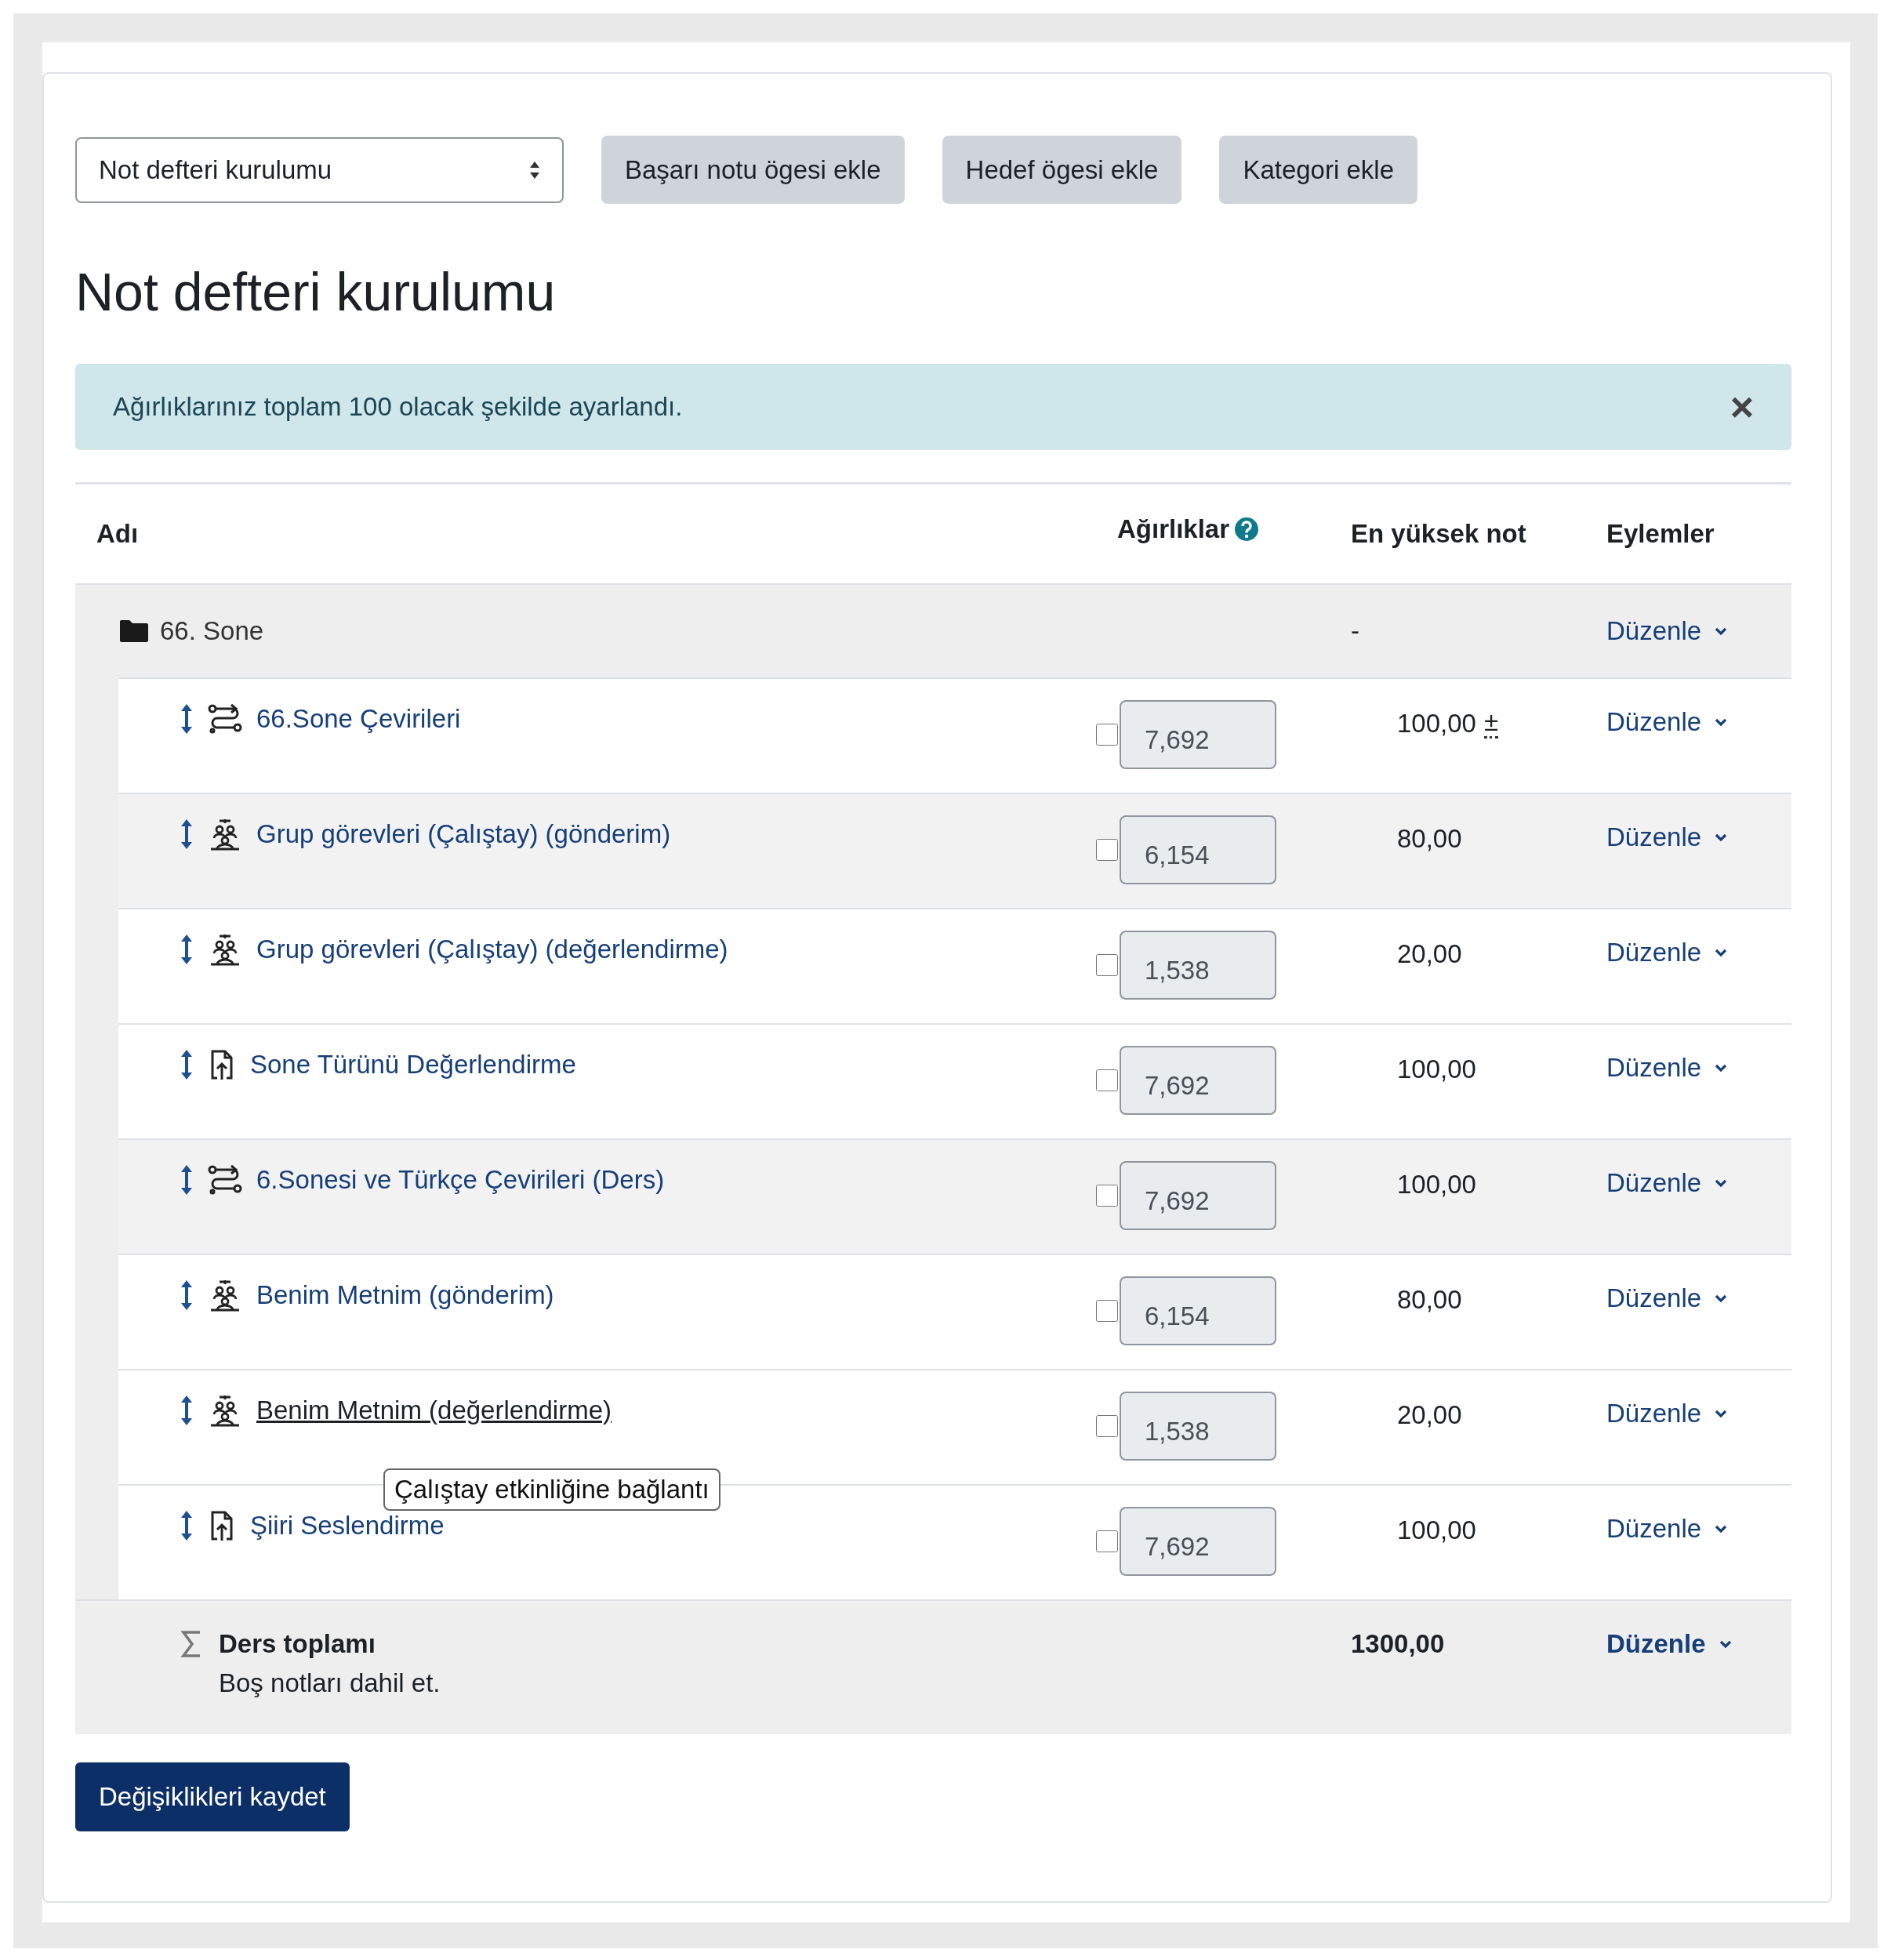 The image size is (1891, 1960). Describe the element at coordinates (1318, 170) in the screenshot. I see `toolbar-button: Kategori ekle` at that location.